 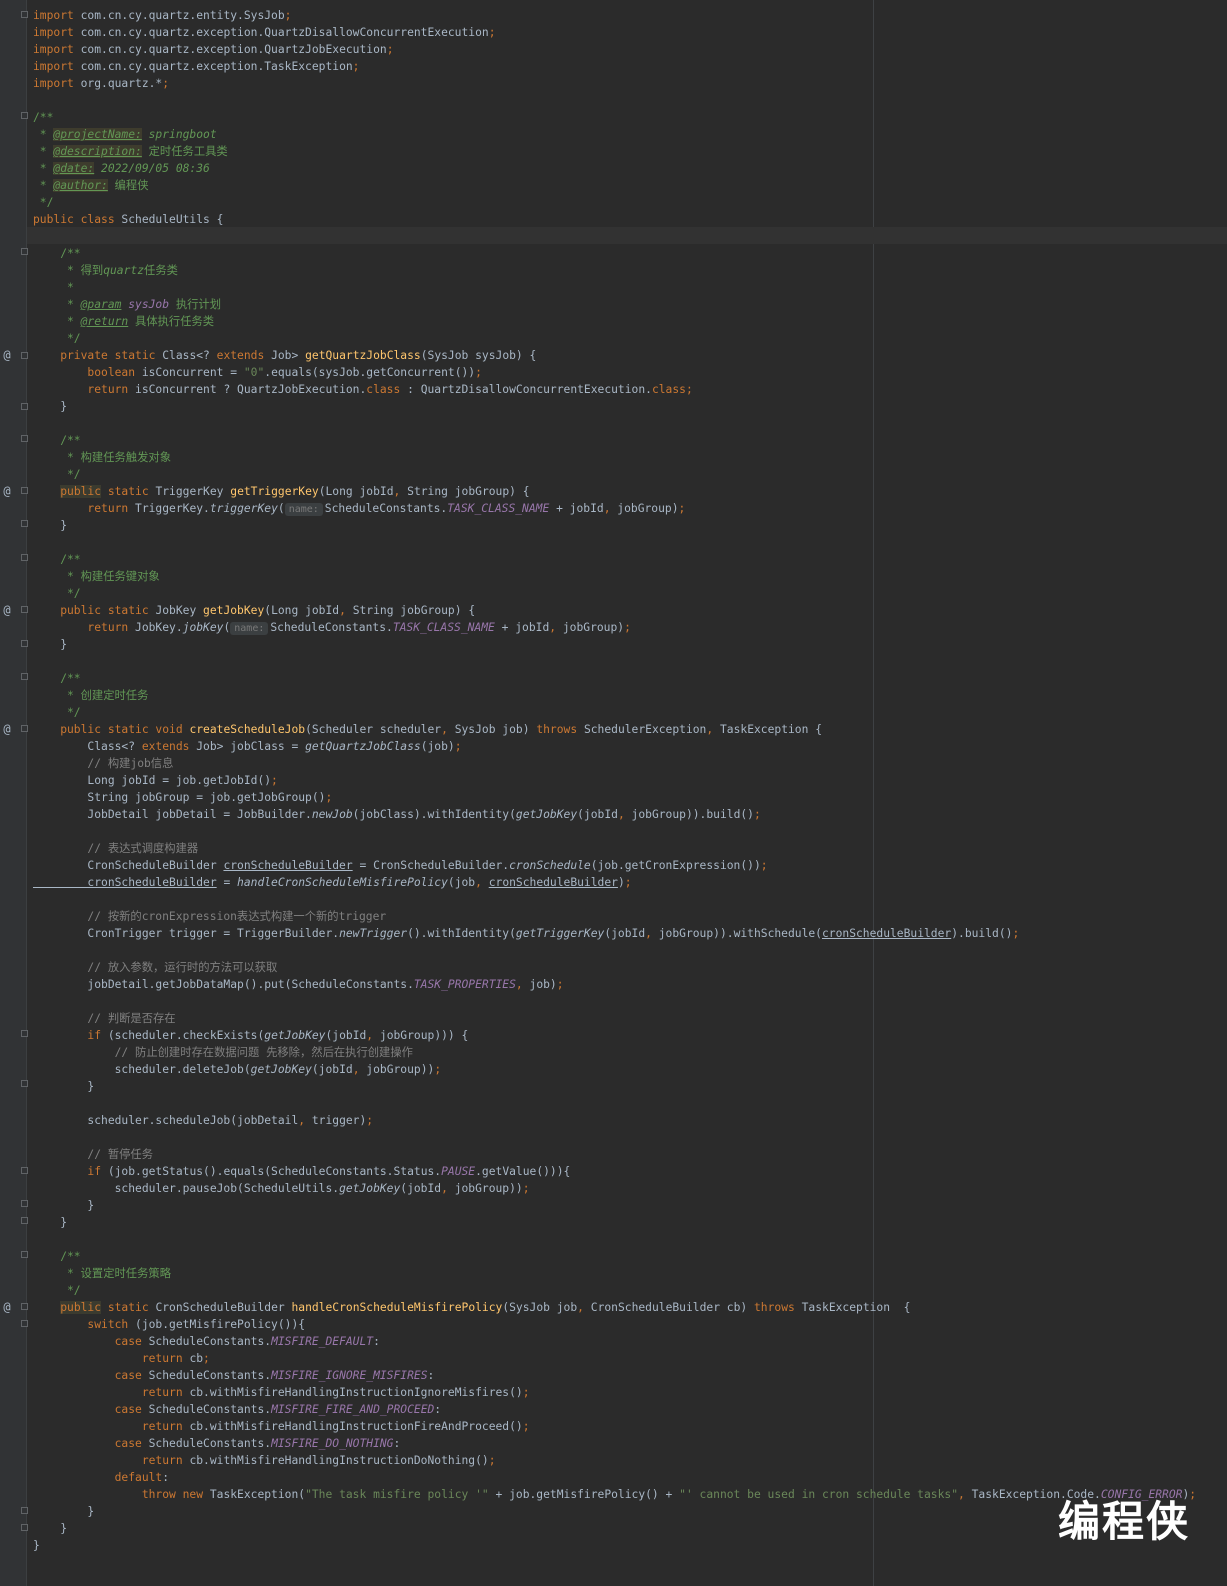 I want to click on code-line: * @projectName: springboot, so click(x=125, y=134).